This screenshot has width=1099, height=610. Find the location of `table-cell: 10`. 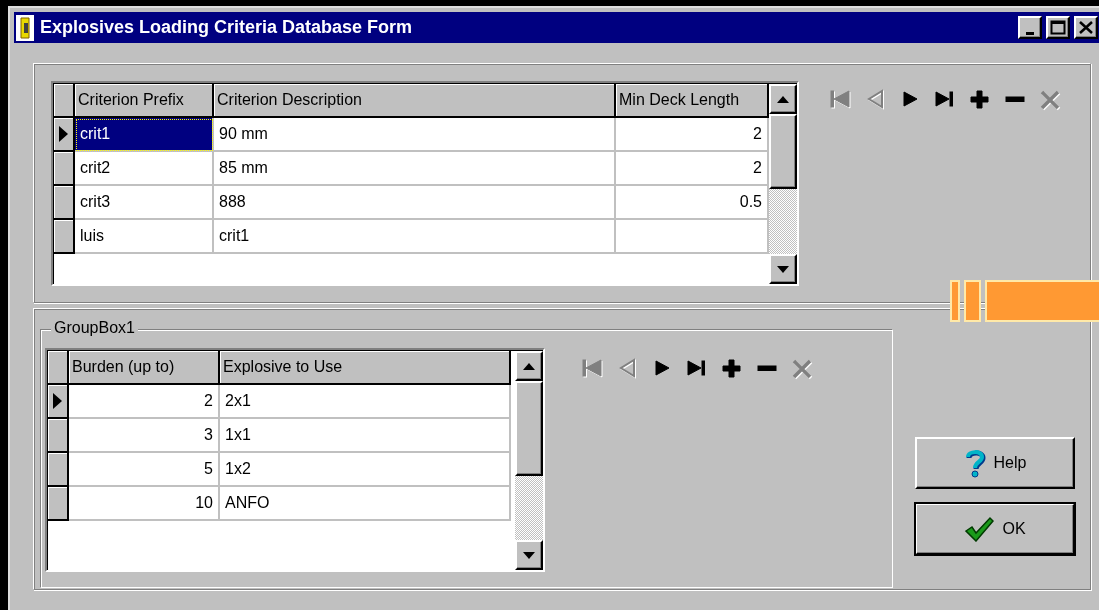

table-cell: 10 is located at coordinates (144, 504).